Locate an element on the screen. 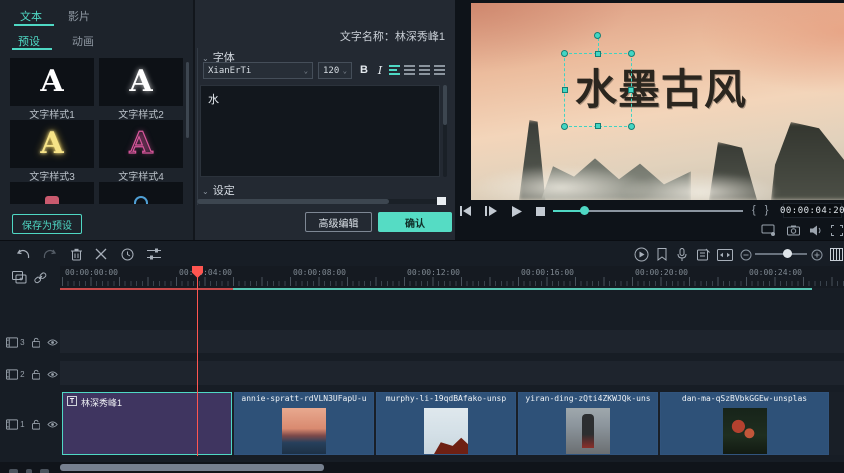 This screenshot has height=473, width=844. text-style-5-card is located at coordinates (52, 193).